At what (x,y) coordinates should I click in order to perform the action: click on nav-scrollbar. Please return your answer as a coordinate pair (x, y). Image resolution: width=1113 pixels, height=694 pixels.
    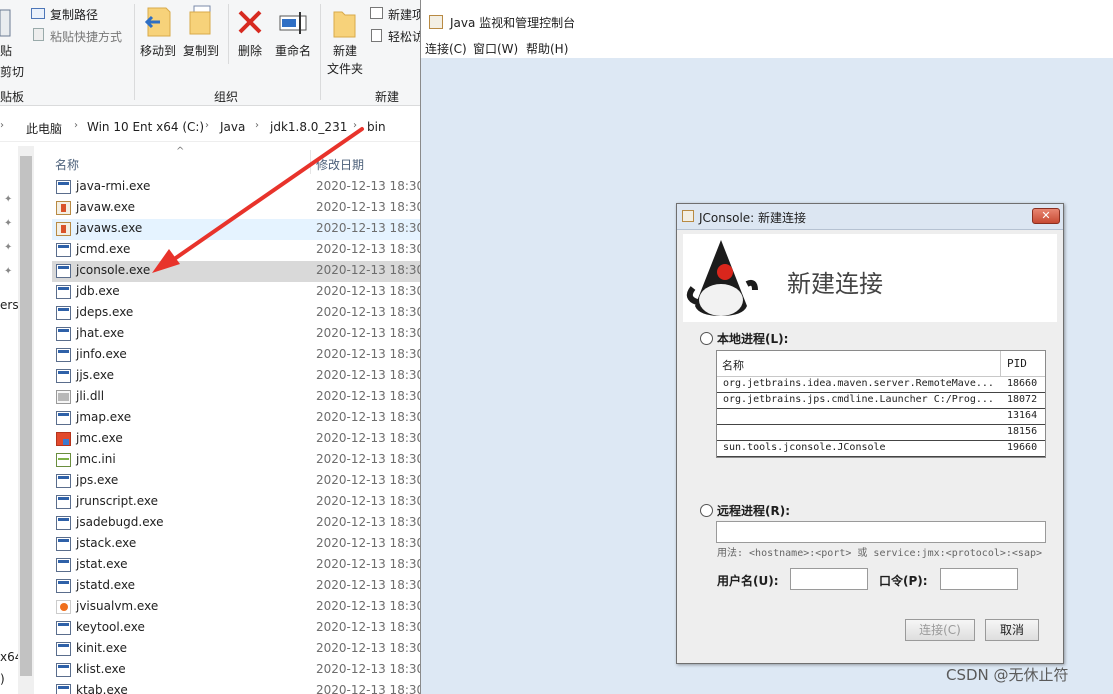
    Looking at the image, I should click on (26, 420).